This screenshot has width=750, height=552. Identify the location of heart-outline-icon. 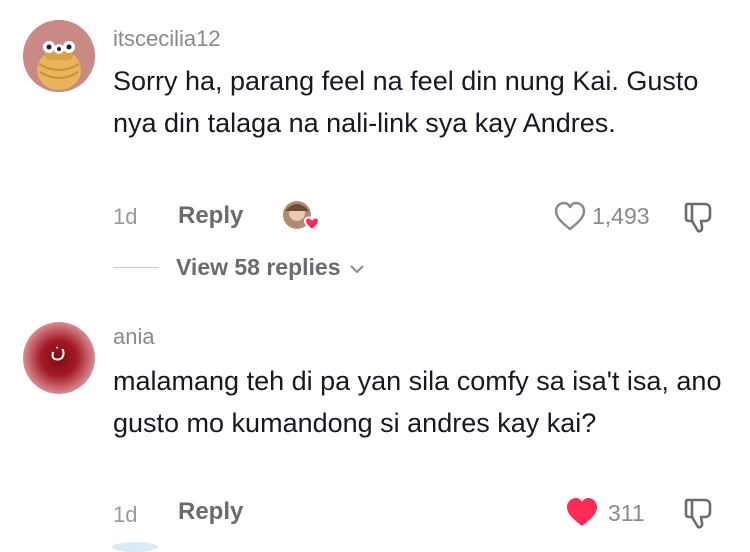
(570, 216).